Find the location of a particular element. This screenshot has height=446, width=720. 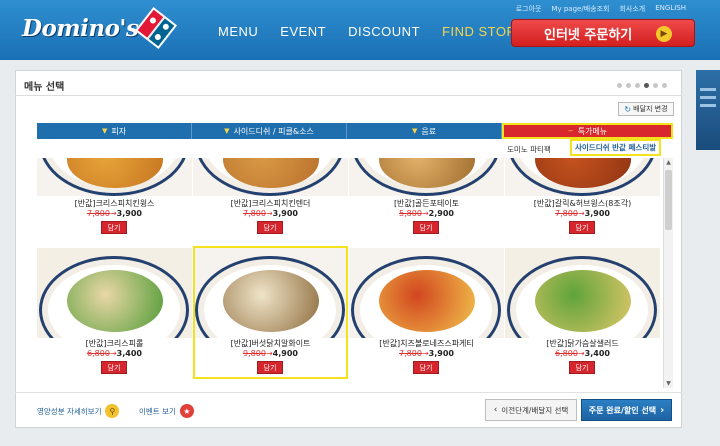

chevron-right-icon: › is located at coordinates (662, 410).